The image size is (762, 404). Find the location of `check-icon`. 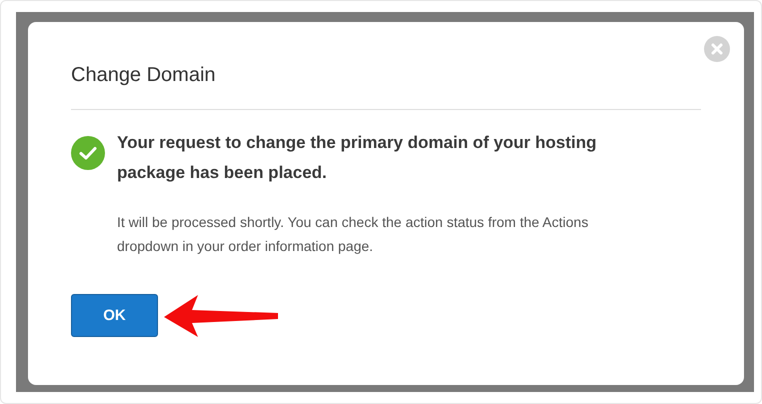

check-icon is located at coordinates (88, 153).